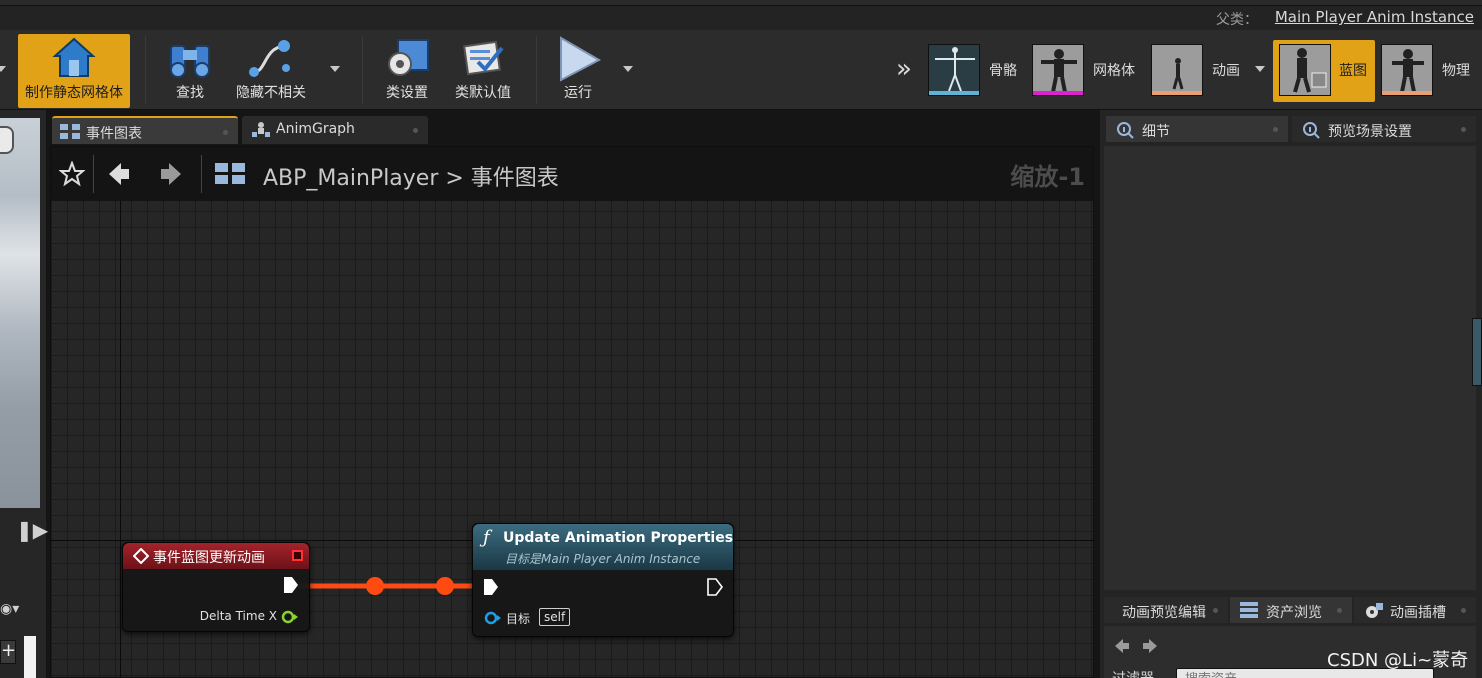  I want to click on tab-anim-preview-label: 动画预览编辑, so click(1164, 613).